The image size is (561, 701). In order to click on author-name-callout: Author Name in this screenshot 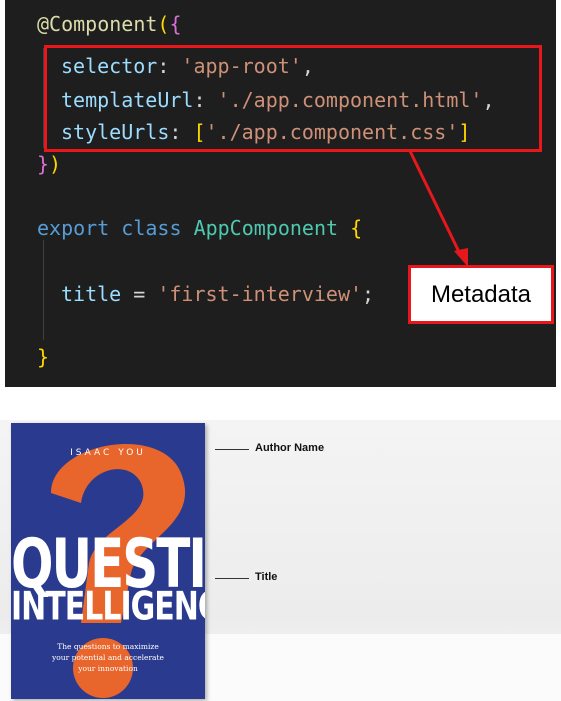, I will do `click(290, 448)`.